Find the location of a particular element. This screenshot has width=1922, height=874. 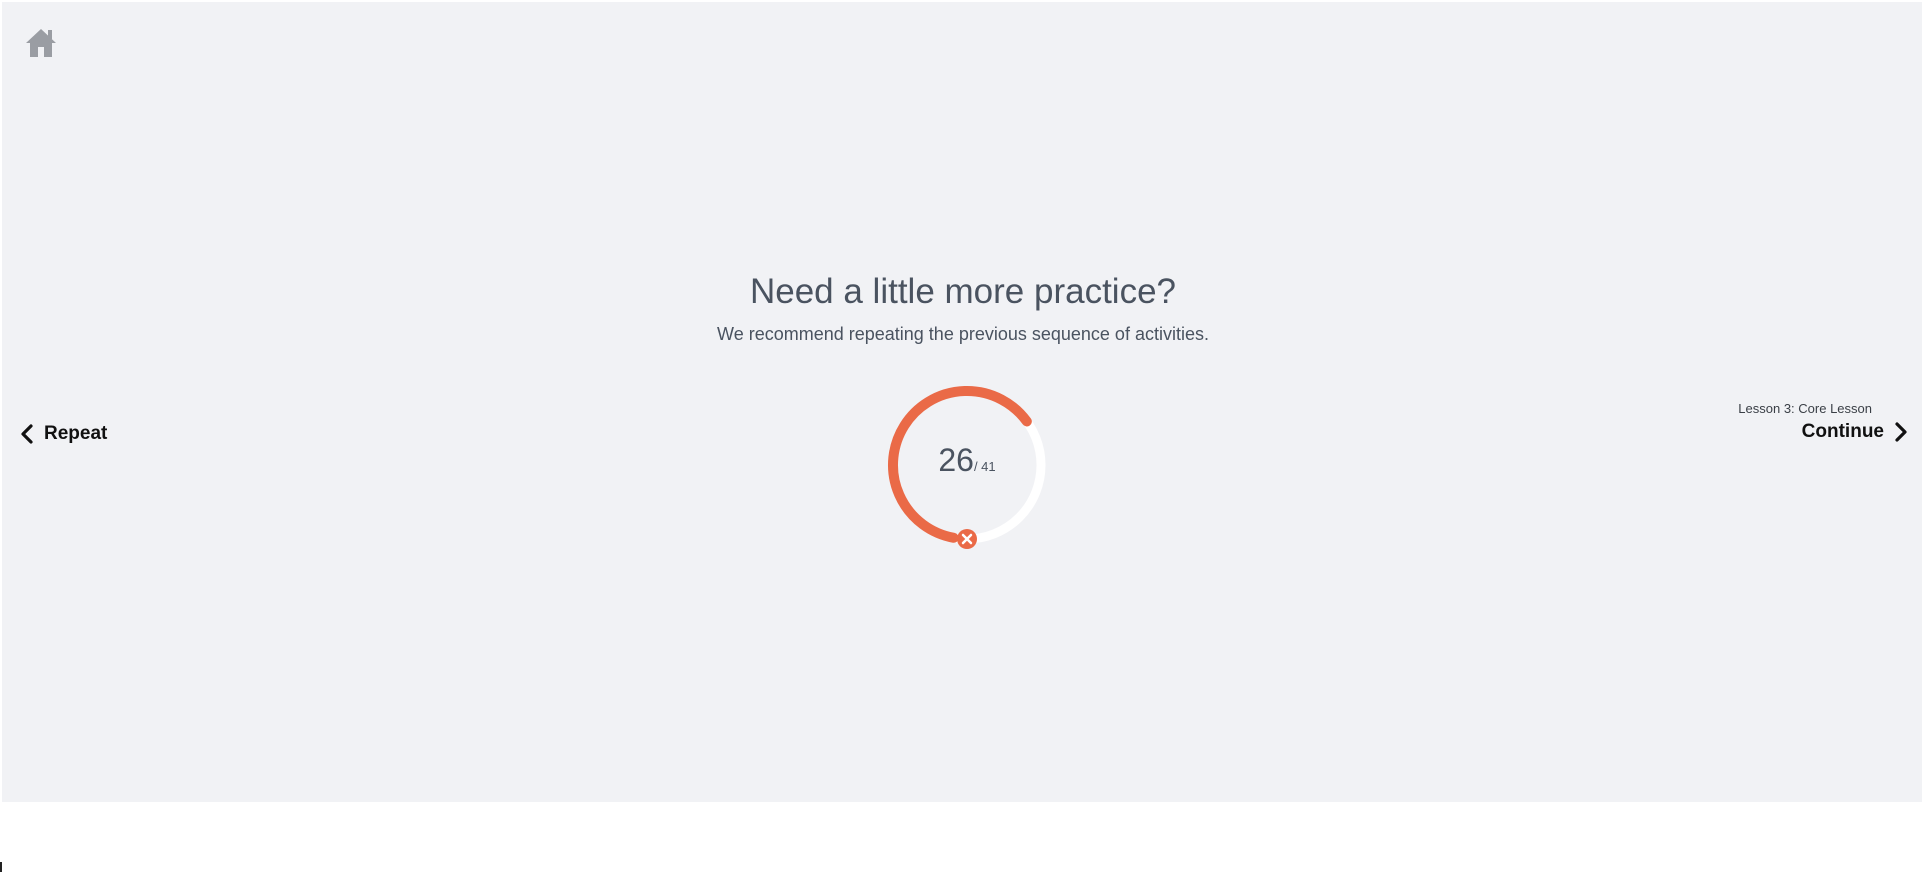

page-title: Need a little more practice? is located at coordinates (963, 291).